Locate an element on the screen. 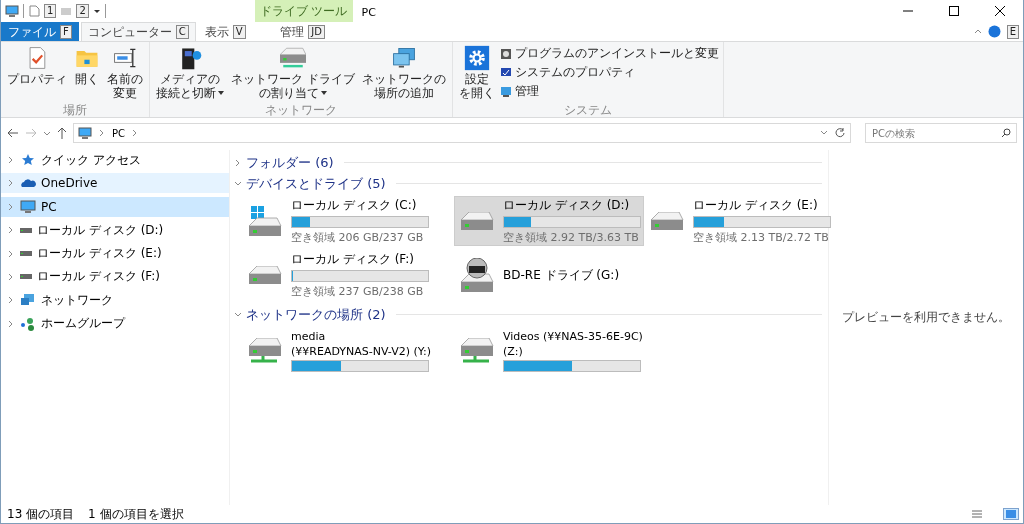  search-field: PCの検索 is located at coordinates (941, 133).